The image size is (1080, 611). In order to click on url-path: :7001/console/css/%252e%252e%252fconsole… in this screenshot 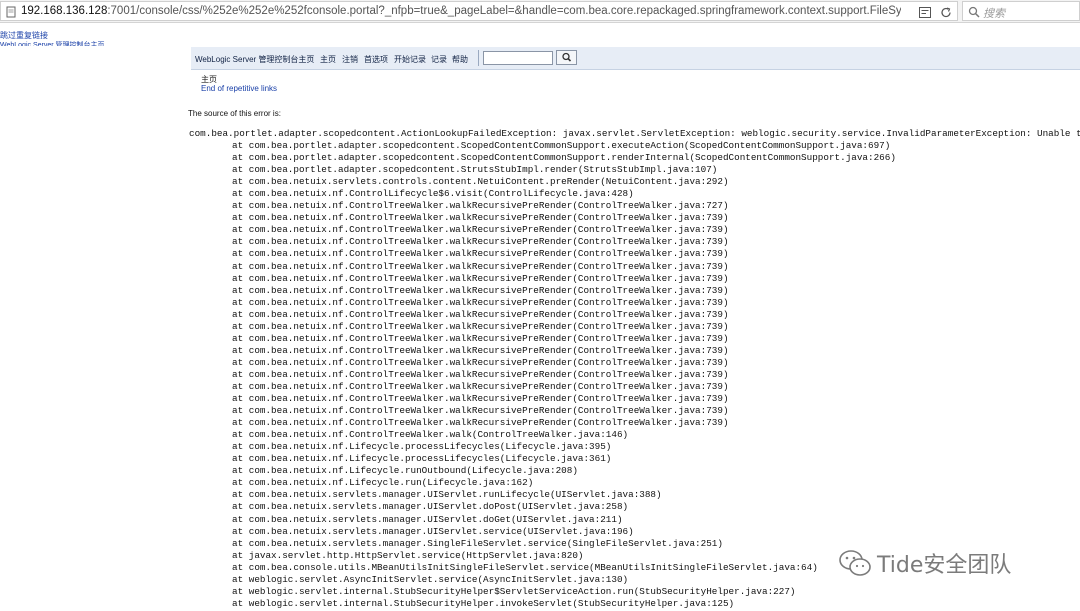, I will do `click(504, 11)`.